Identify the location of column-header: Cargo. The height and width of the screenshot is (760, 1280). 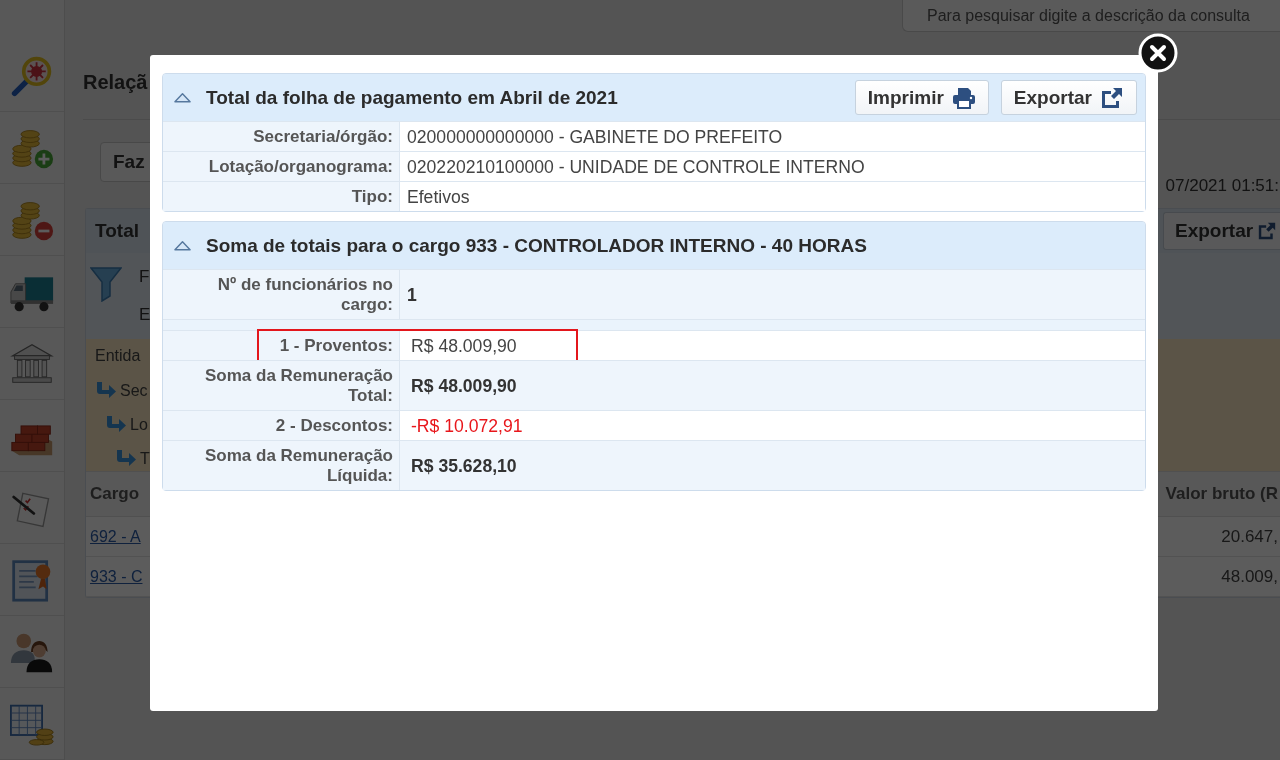
(115, 494).